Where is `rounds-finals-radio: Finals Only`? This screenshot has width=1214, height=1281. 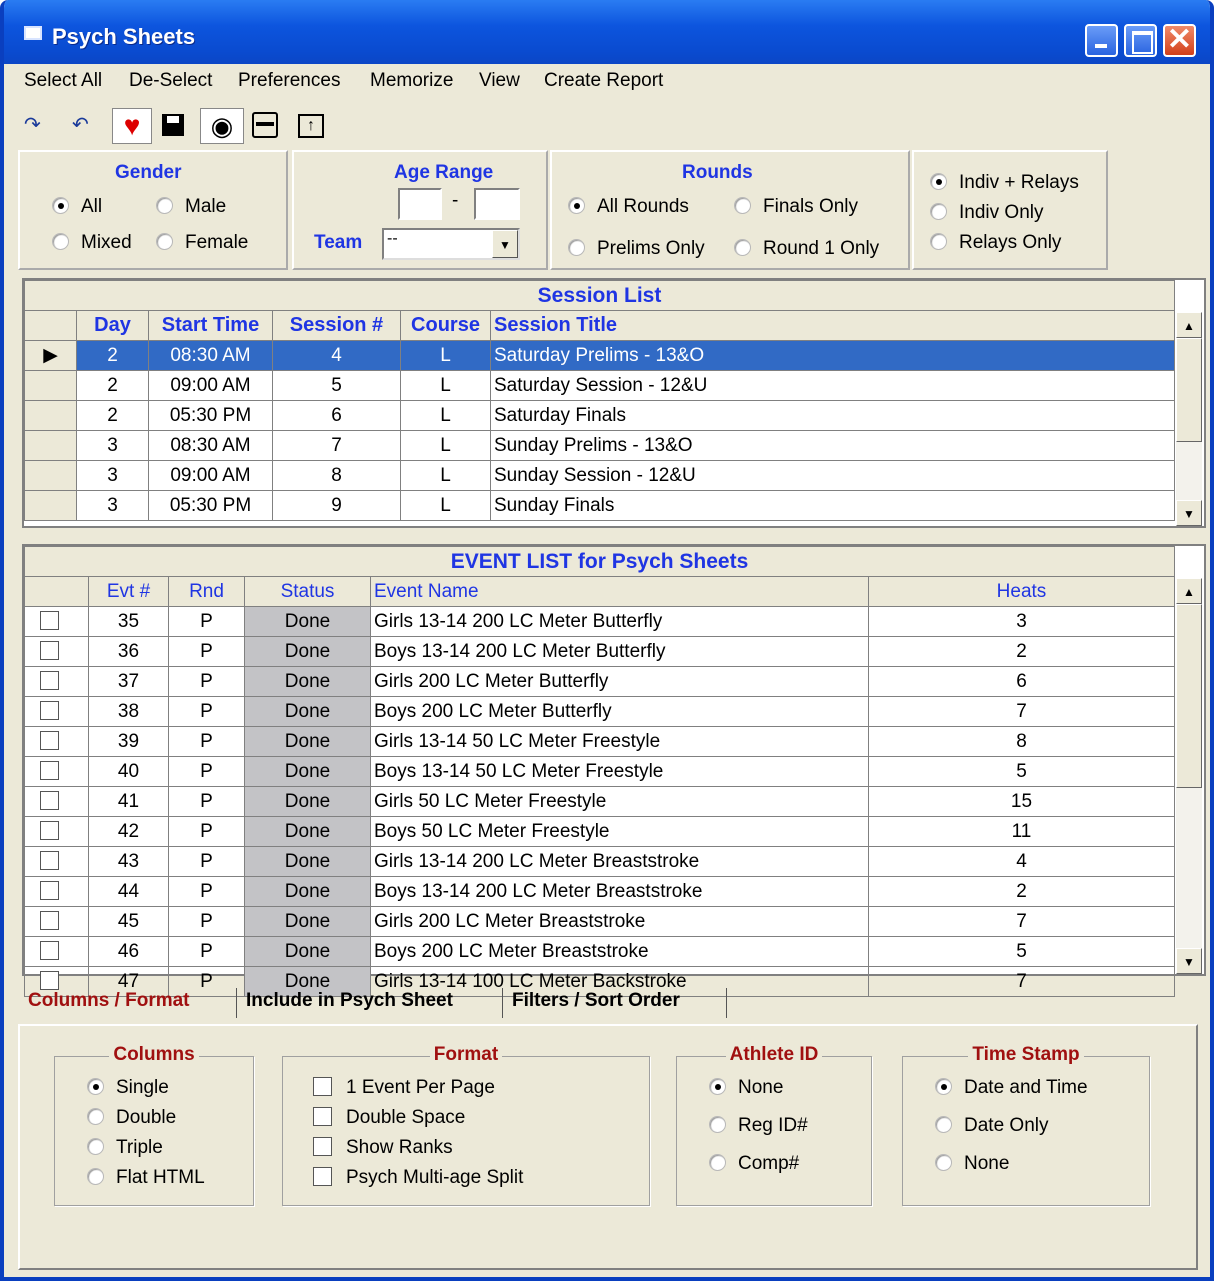
rounds-finals-radio: Finals Only is located at coordinates (796, 207).